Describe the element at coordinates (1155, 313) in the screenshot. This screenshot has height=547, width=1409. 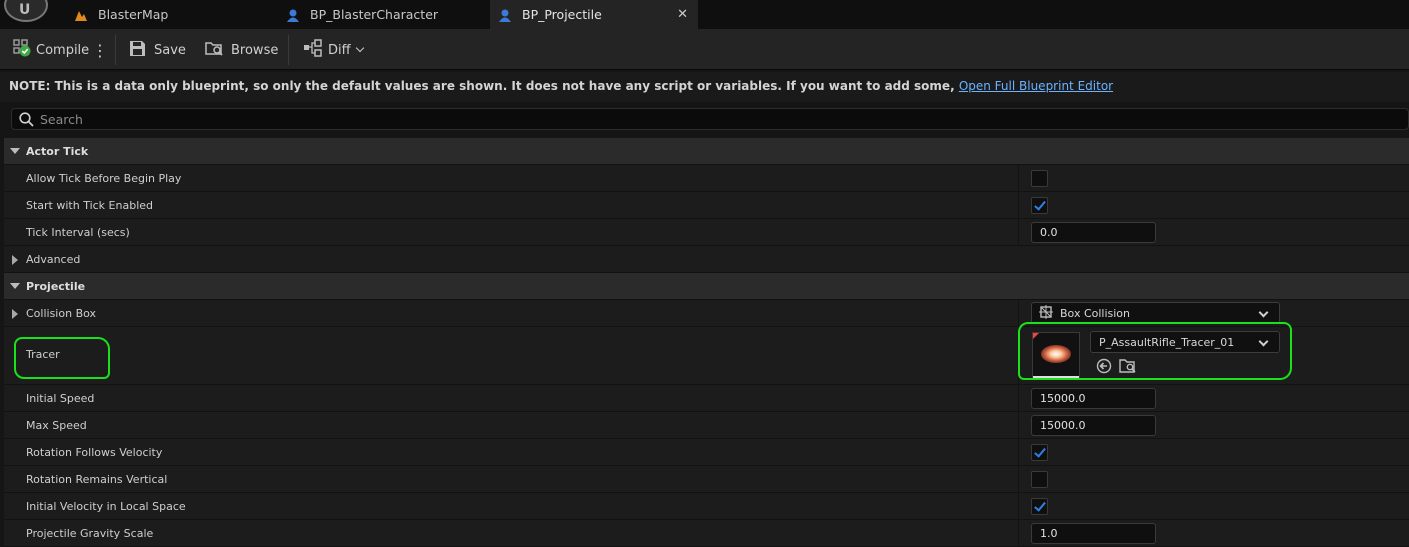
I see `collision-box-component-dropdown: Box Collision` at that location.